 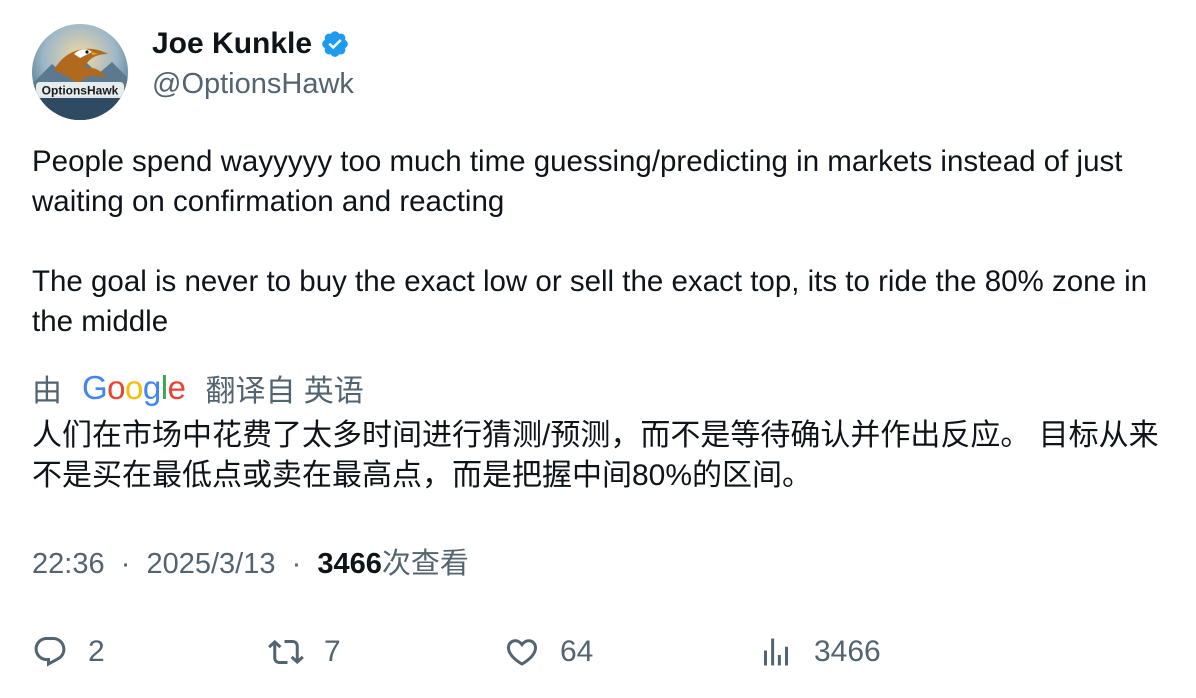 I want to click on avatar-logo-text: OptionsHawk, so click(x=80, y=91).